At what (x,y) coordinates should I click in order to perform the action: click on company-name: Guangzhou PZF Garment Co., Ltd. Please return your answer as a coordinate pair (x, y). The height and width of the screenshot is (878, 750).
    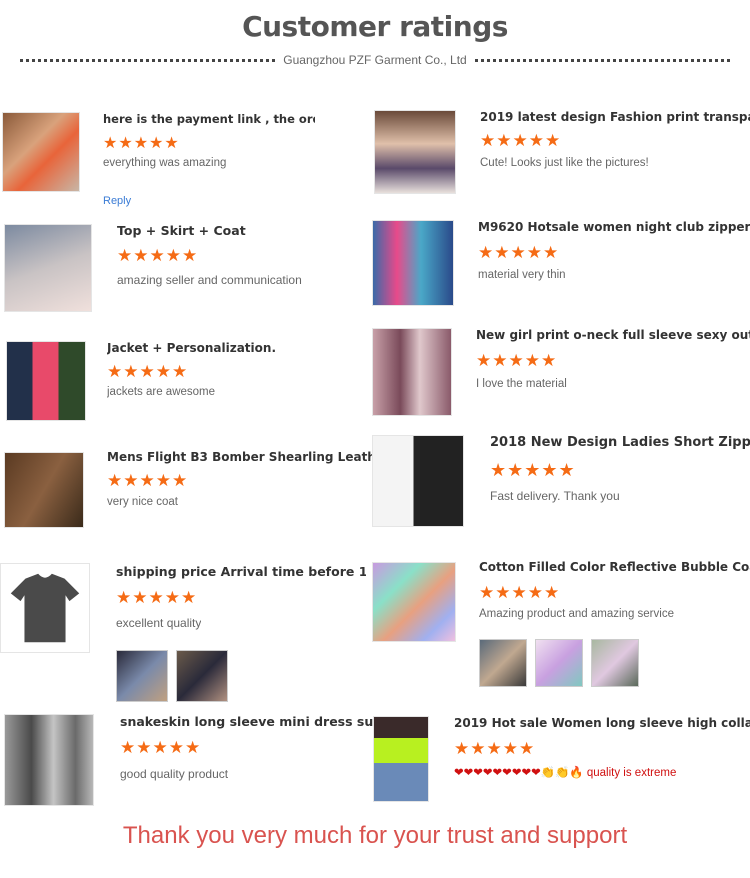
    Looking at the image, I should click on (375, 60).